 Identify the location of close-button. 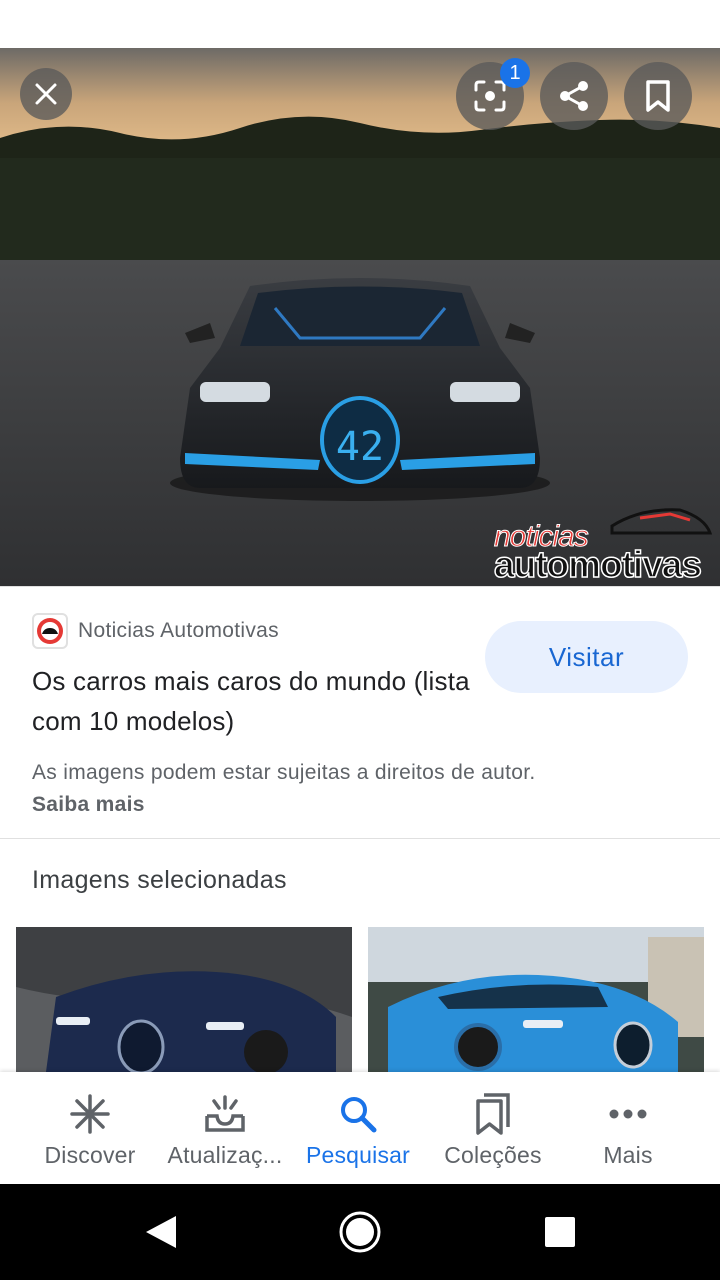
(46, 94).